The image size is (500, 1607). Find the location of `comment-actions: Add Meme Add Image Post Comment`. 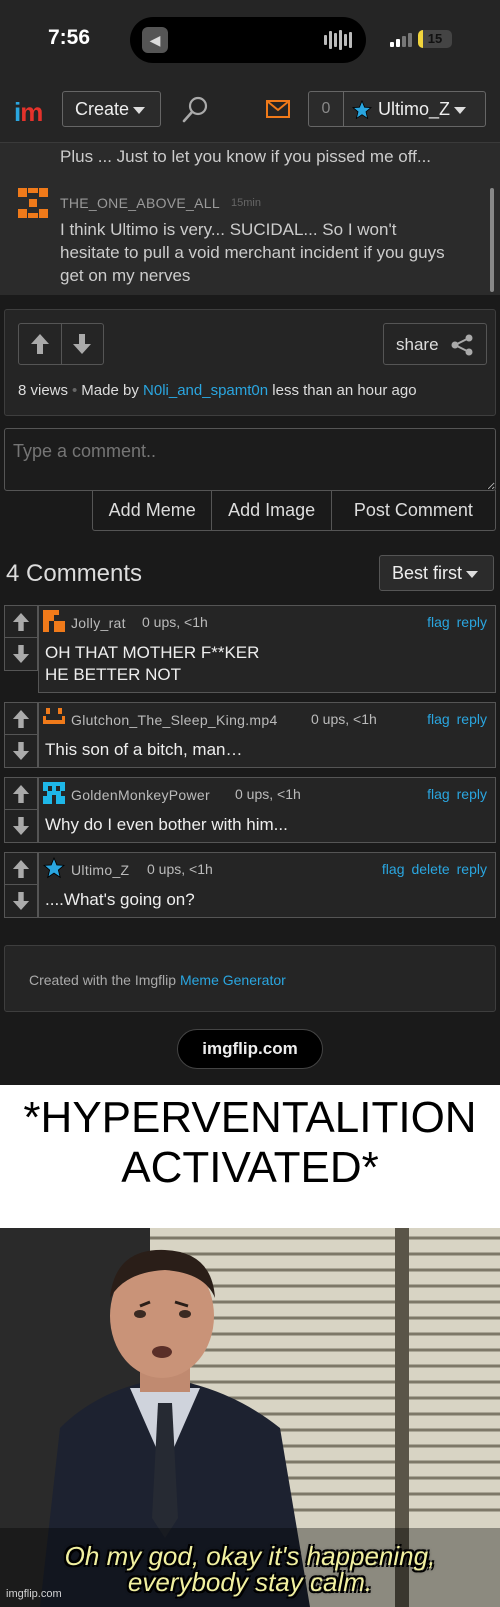

comment-actions: Add Meme Add Image Post Comment is located at coordinates (294, 510).